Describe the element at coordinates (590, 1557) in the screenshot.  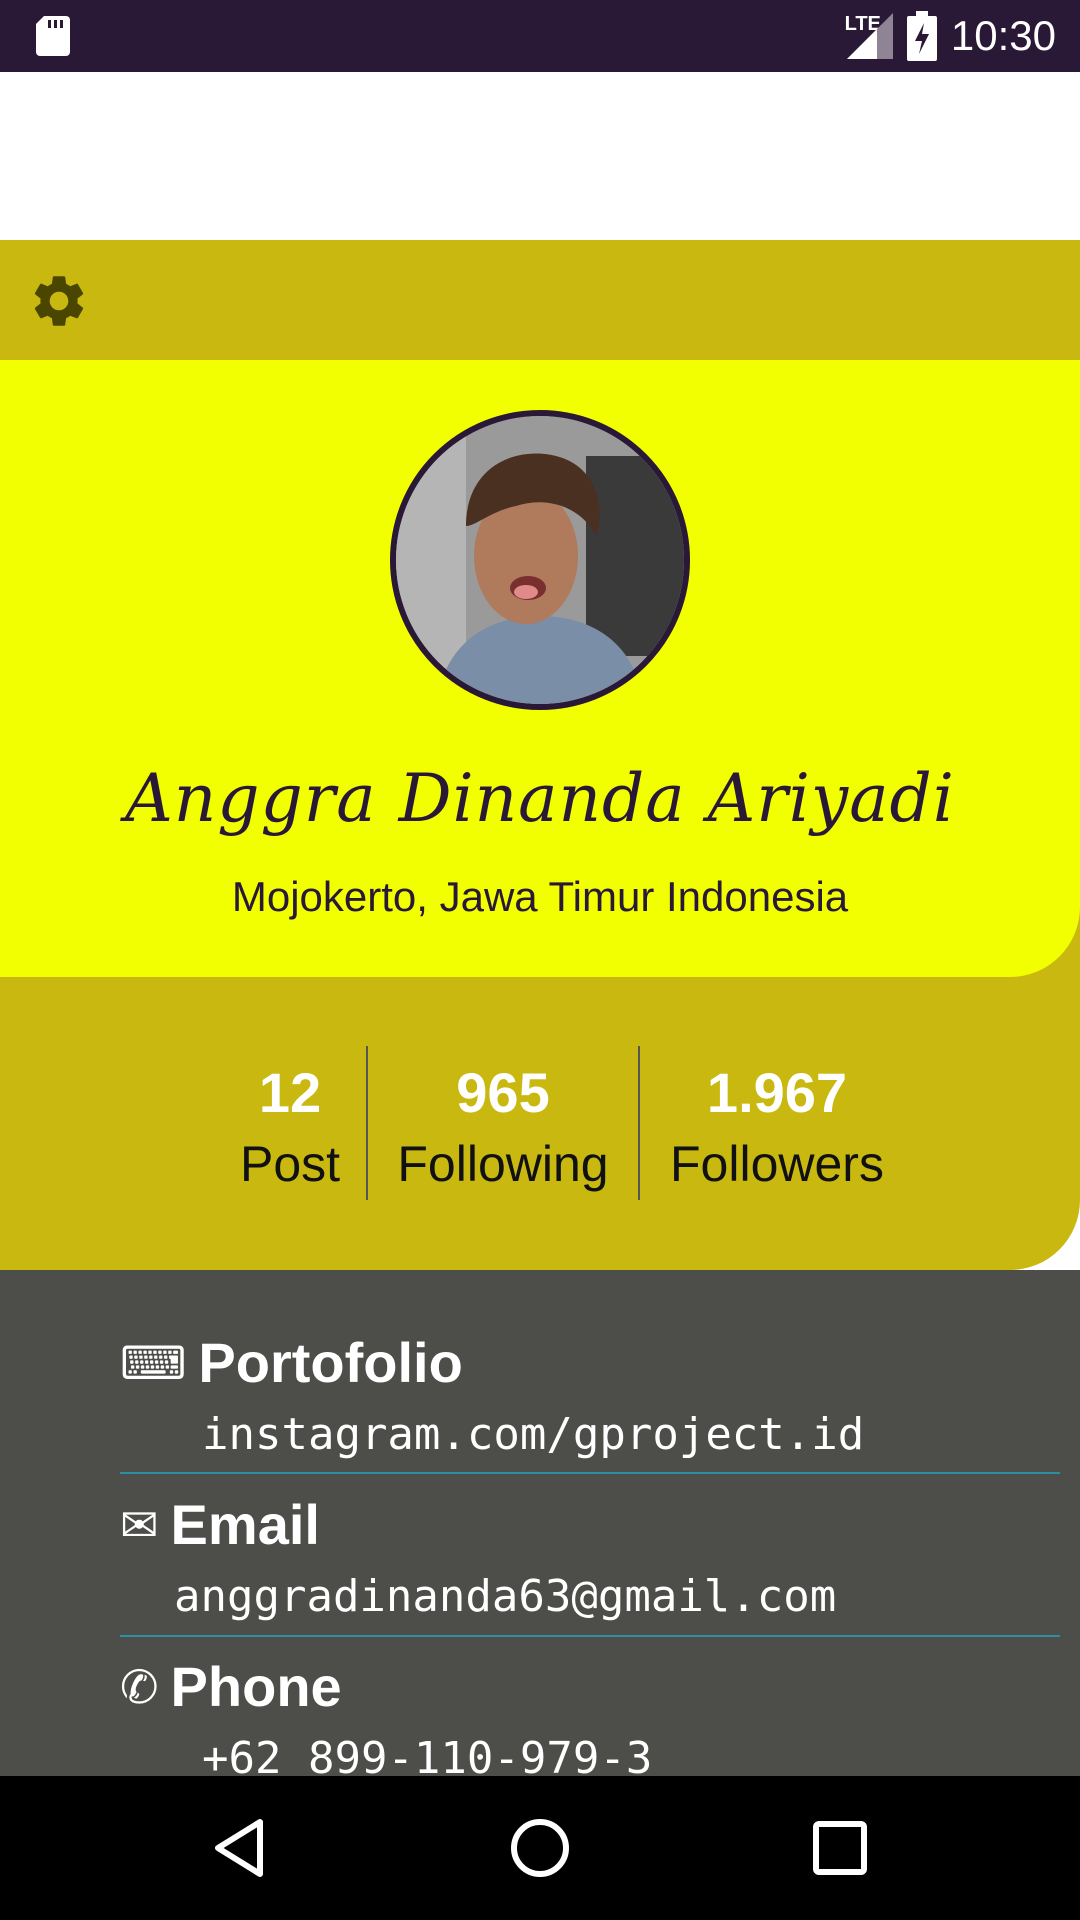
I see `email-row: ✉ Email anggradinanda63@gmail.com` at that location.